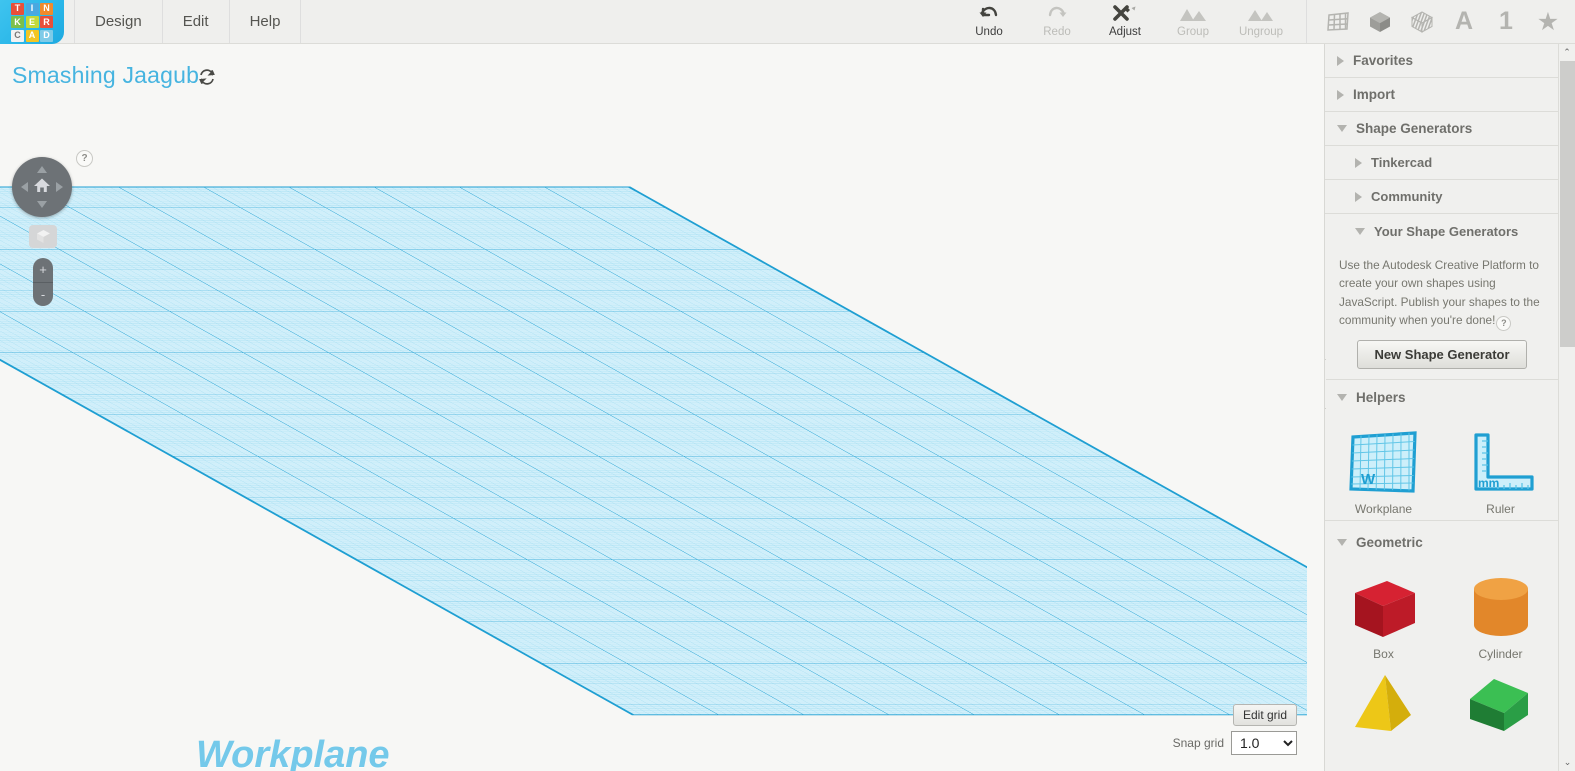 The height and width of the screenshot is (771, 1575). I want to click on view-navigator, so click(42, 187).